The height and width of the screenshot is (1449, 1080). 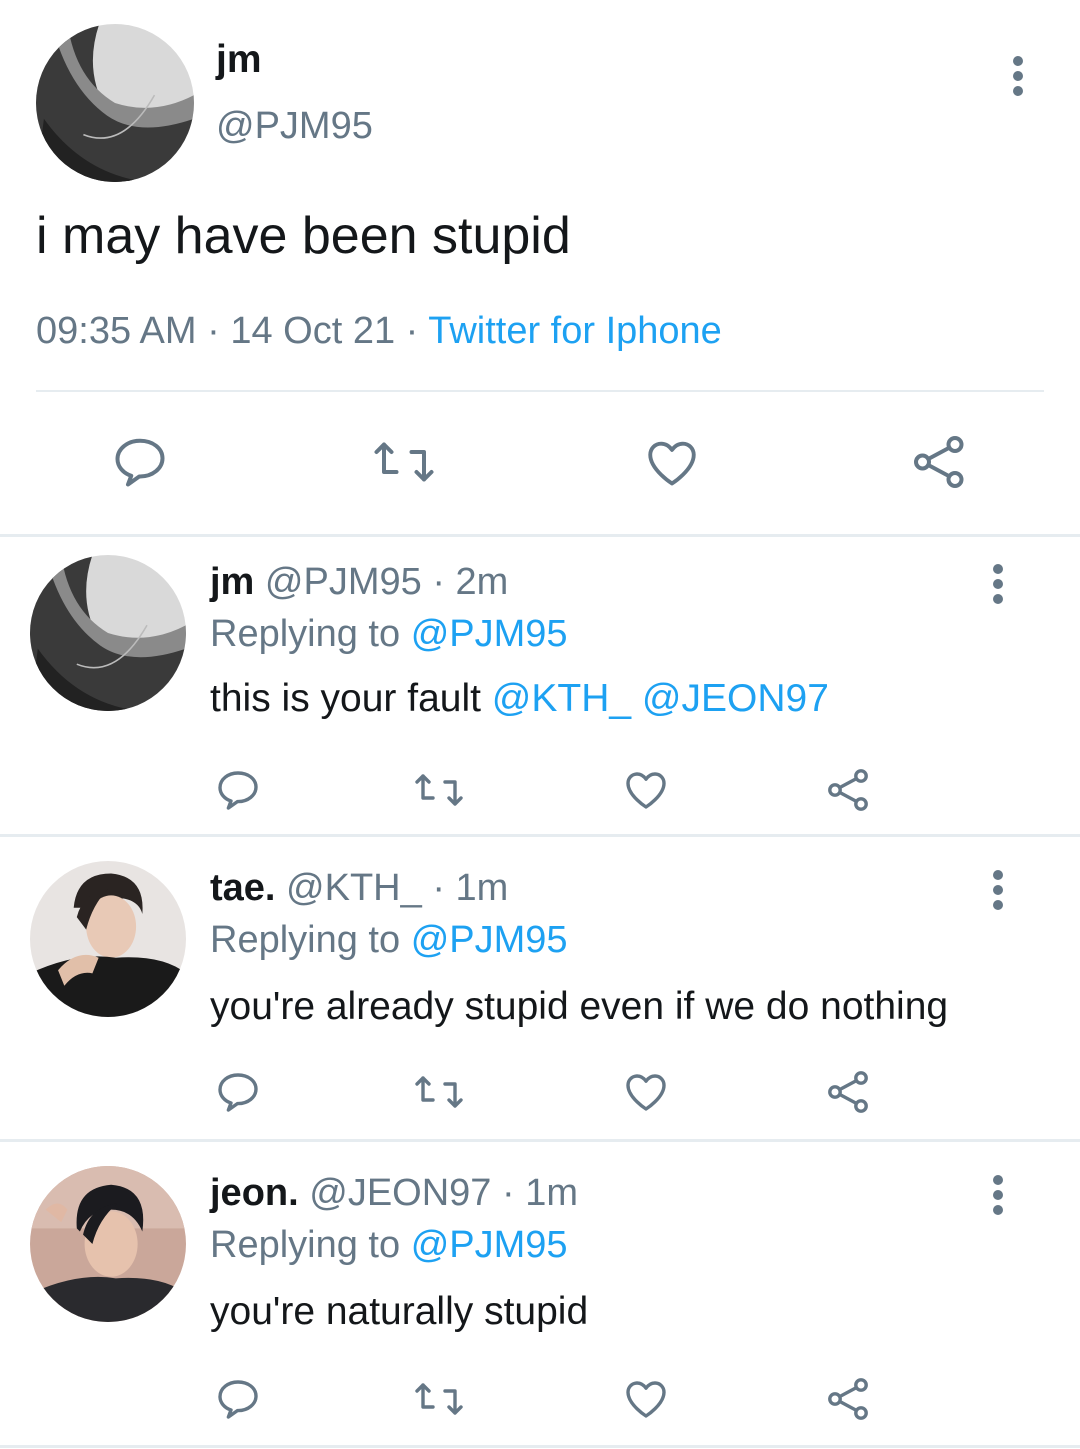 I want to click on mention-link: @KTH_, so click(x=561, y=698).